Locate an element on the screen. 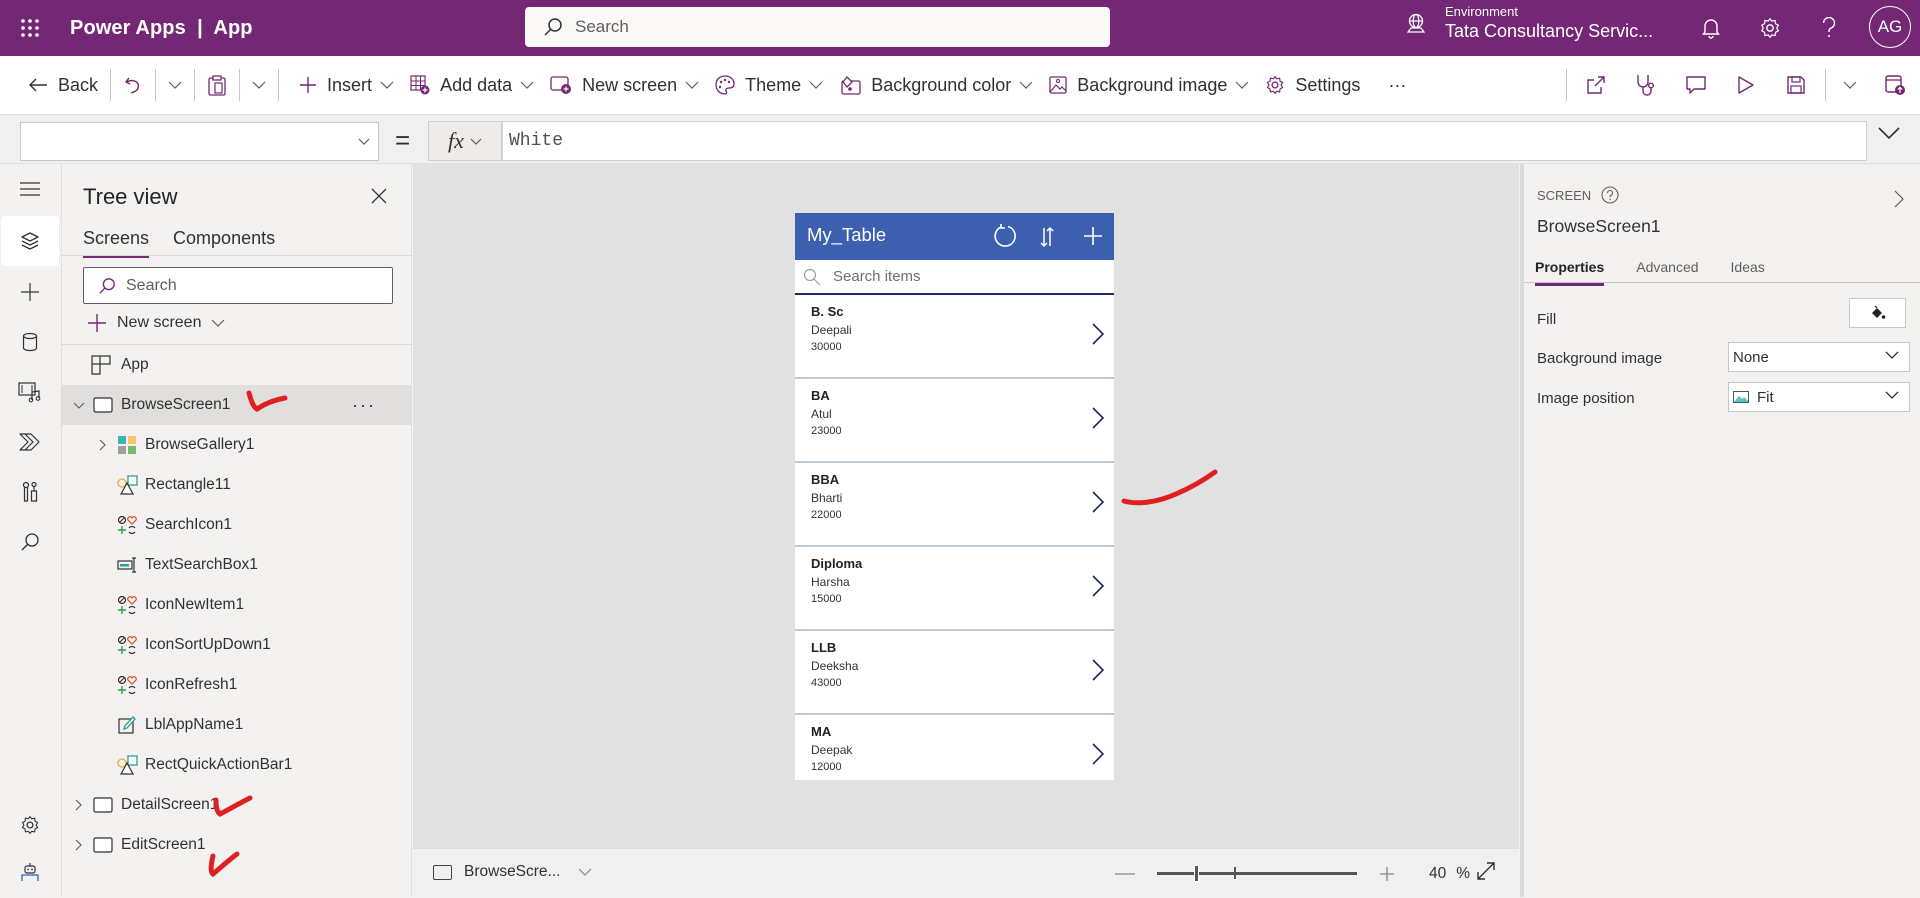 This screenshot has width=1920, height=898. refresh-icon is located at coordinates (1005, 236).